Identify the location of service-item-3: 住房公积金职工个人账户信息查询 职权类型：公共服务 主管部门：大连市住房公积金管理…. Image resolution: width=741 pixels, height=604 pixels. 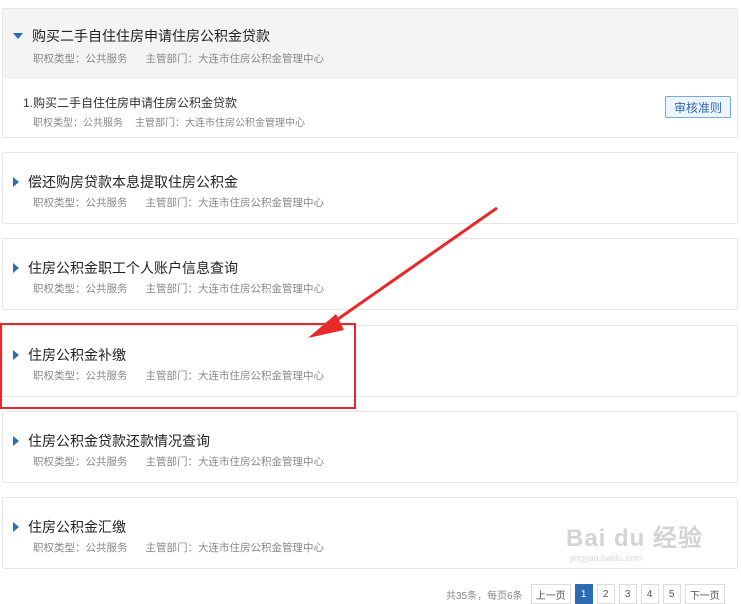
(370, 274).